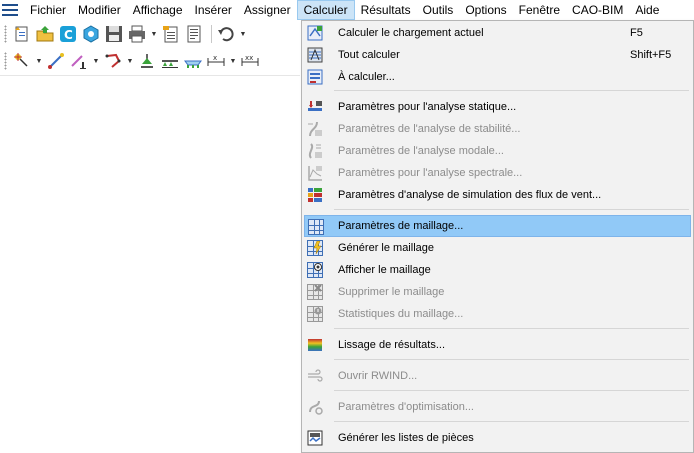 The height and width of the screenshot is (453, 694). I want to click on menu-item-label: Supprimer le maillage, so click(391, 292).